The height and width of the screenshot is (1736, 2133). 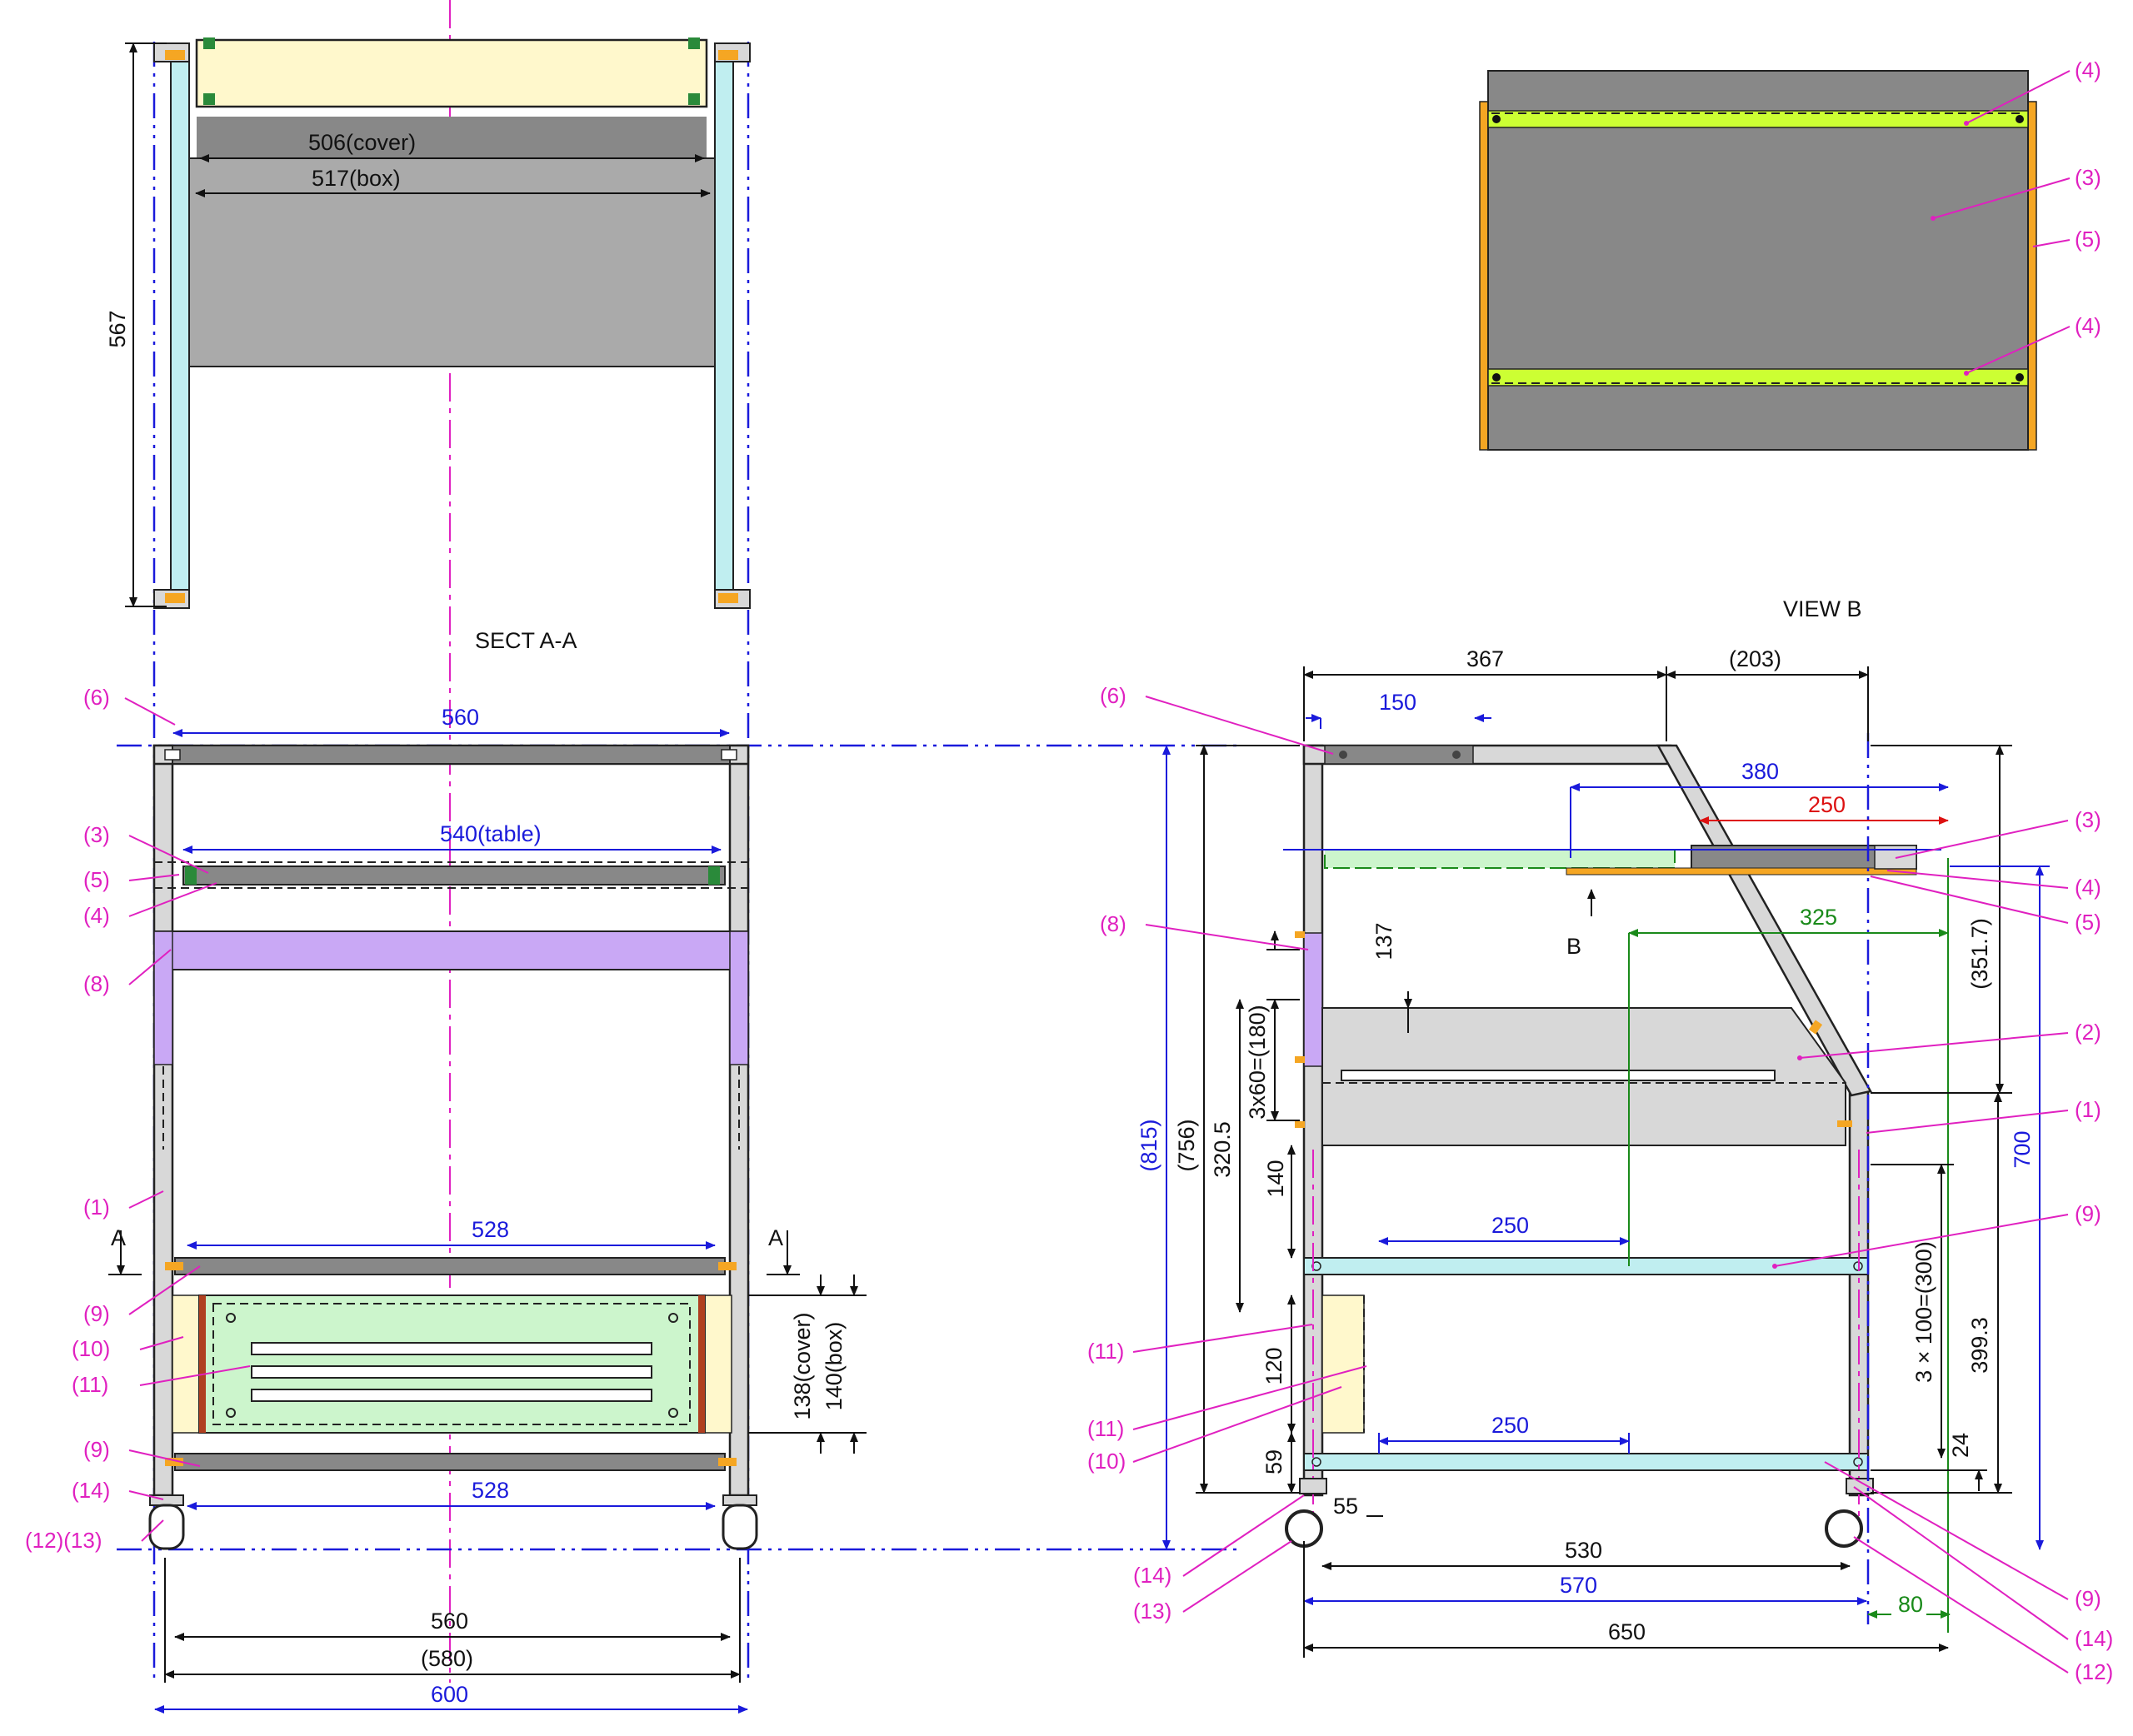 What do you see at coordinates (1584, 1551) in the screenshot?
I see `dim-530: 530` at bounding box center [1584, 1551].